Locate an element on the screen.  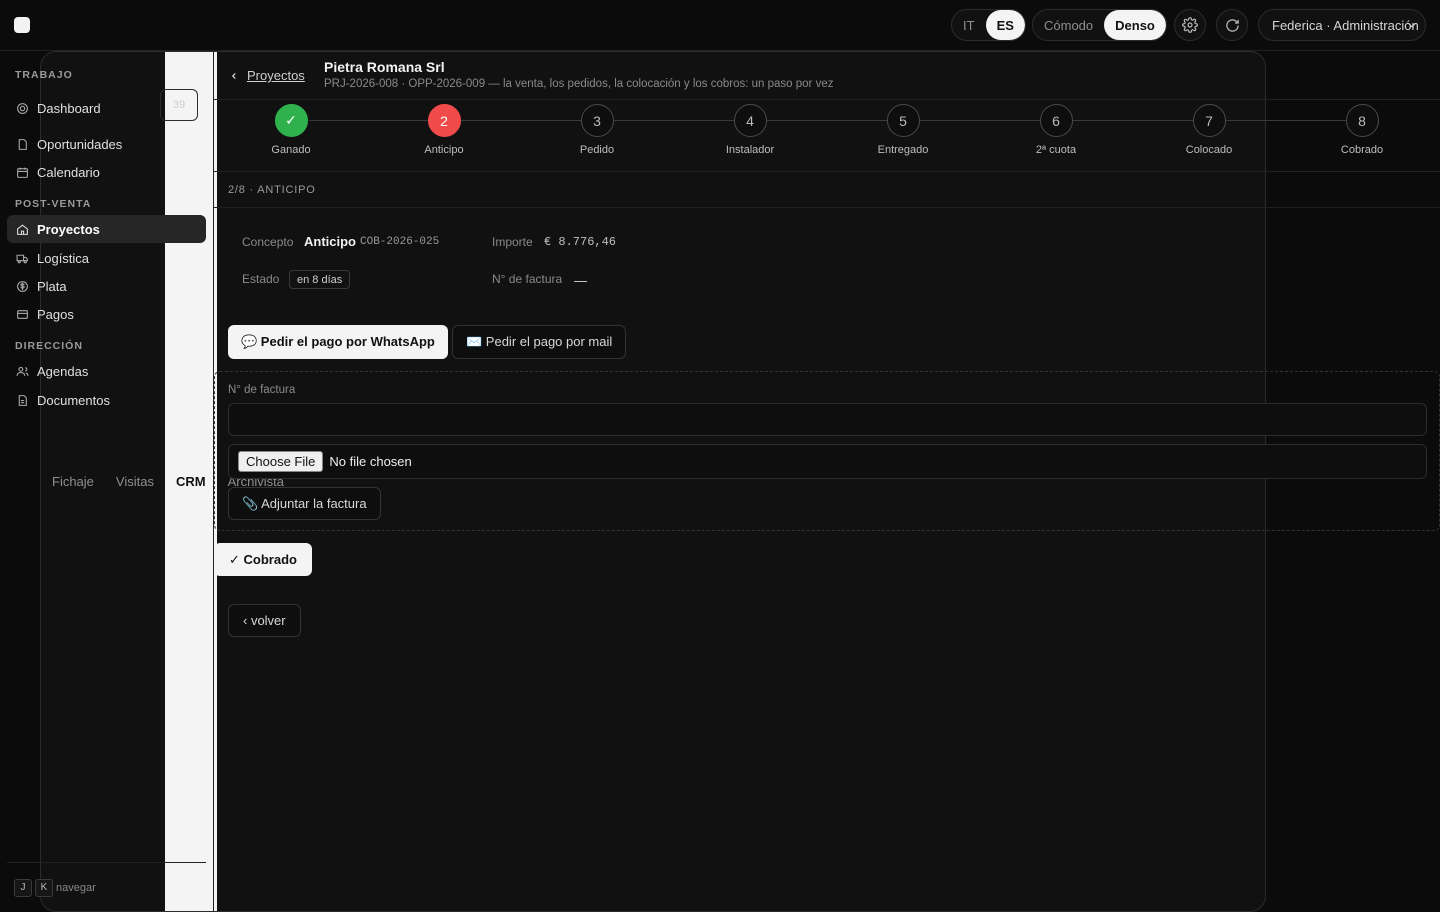
sidebar-item-pagos: Pagos is located at coordinates (106, 314).